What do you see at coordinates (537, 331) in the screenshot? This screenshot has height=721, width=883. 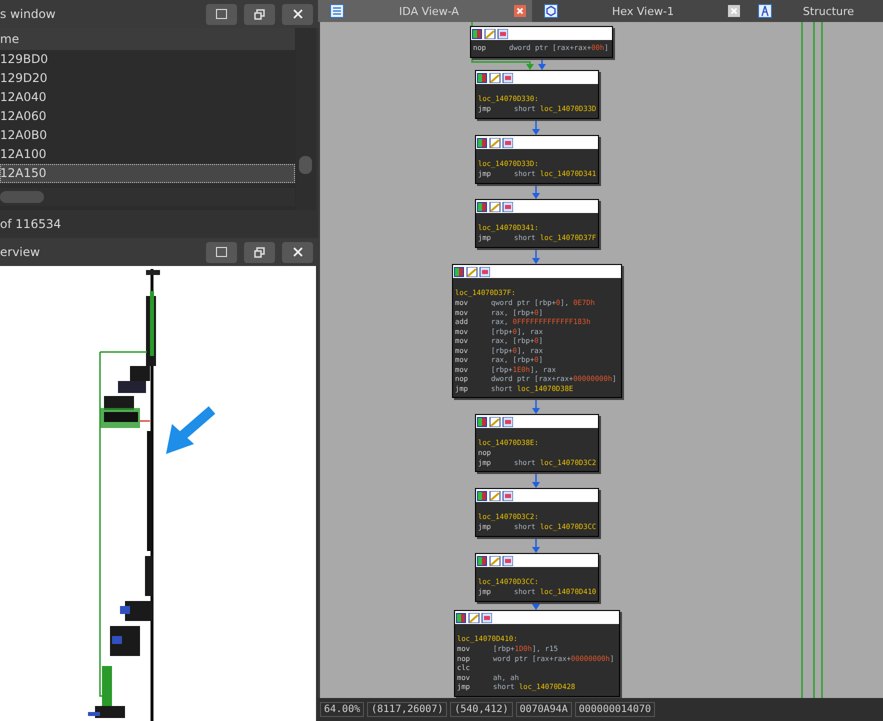 I see `code-block` at bounding box center [537, 331].